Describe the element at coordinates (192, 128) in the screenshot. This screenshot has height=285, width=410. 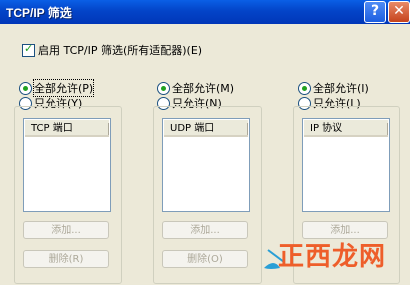
I see `udp-list-header-label: UDP 端口` at that location.